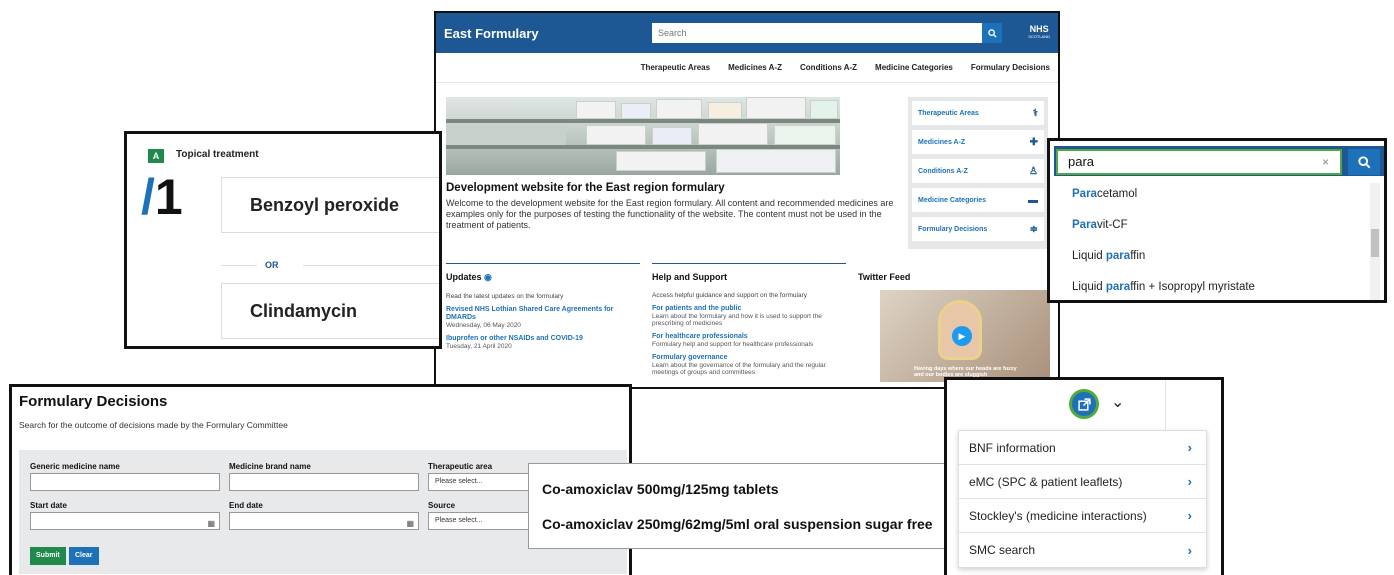 Image resolution: width=1394 pixels, height=575 pixels. I want to click on play-icon: ▶, so click(962, 336).